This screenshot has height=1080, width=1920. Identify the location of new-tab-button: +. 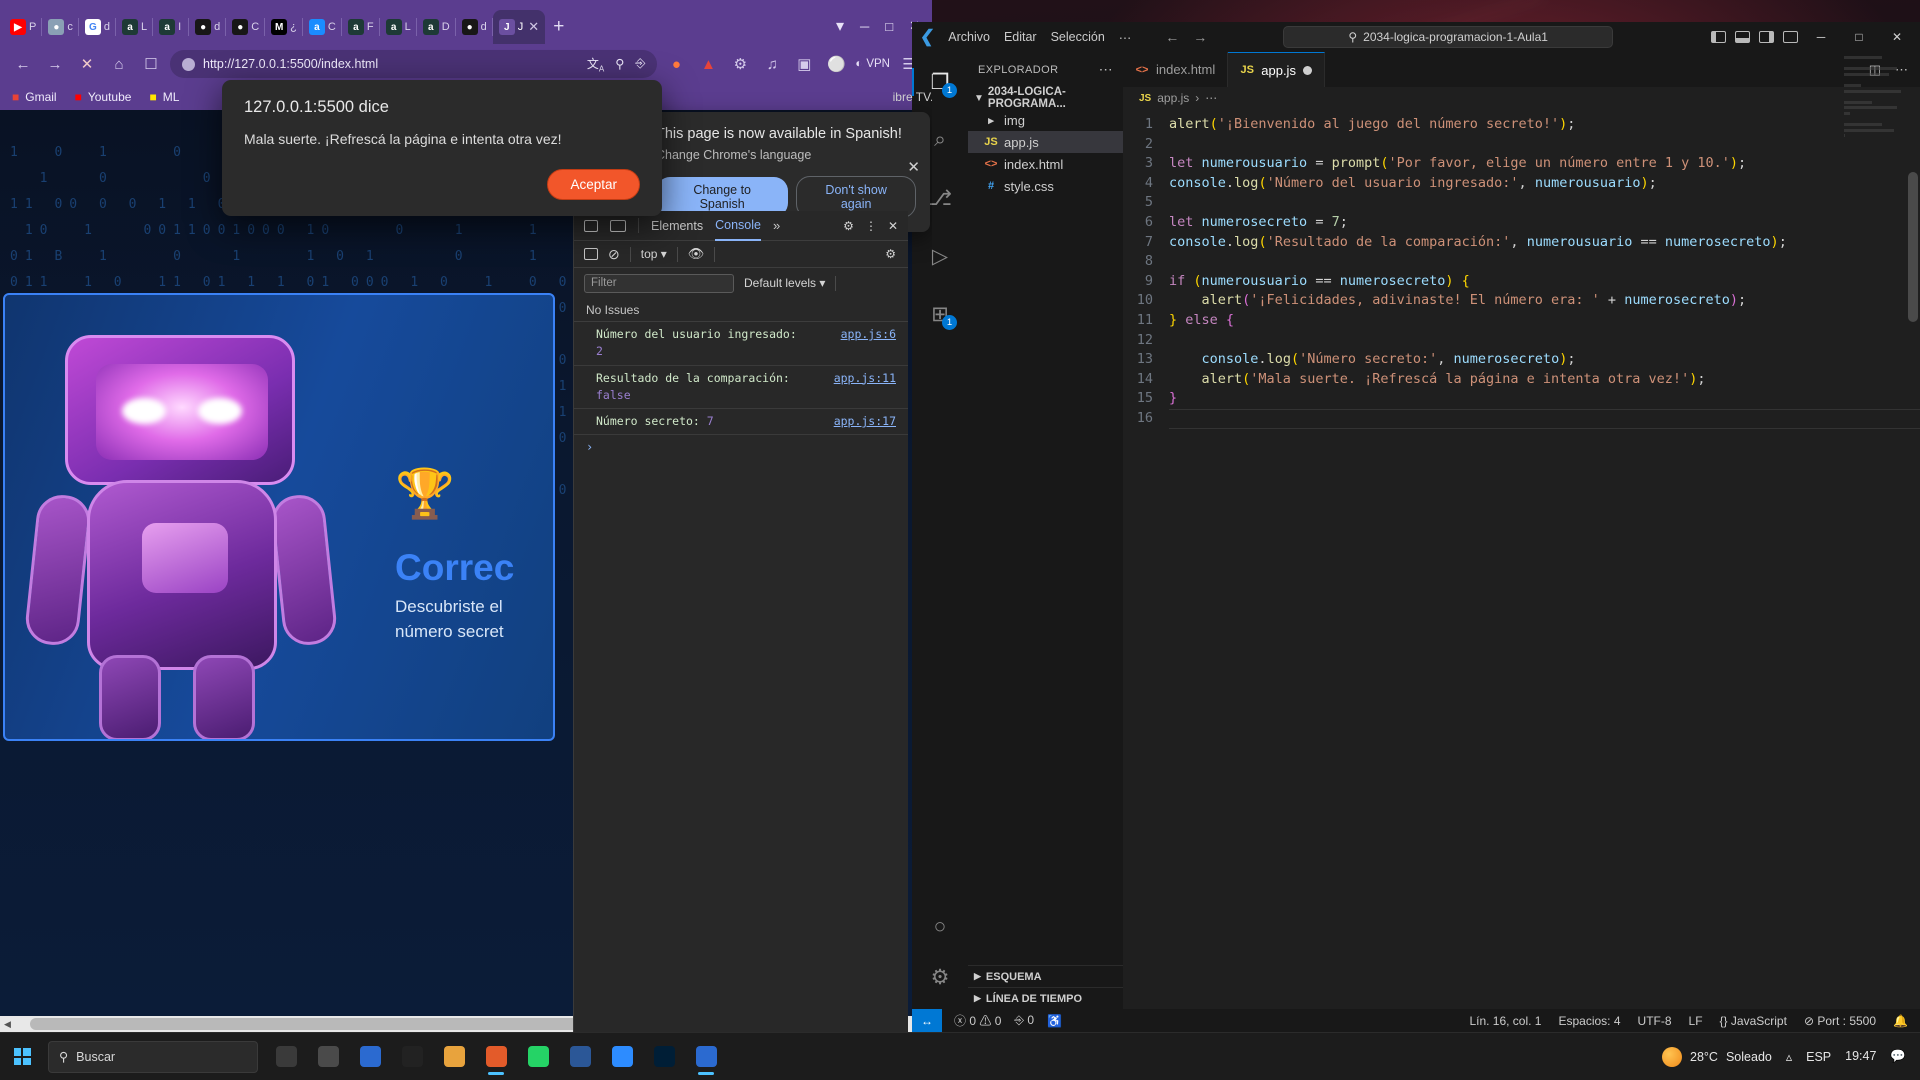
(558, 27).